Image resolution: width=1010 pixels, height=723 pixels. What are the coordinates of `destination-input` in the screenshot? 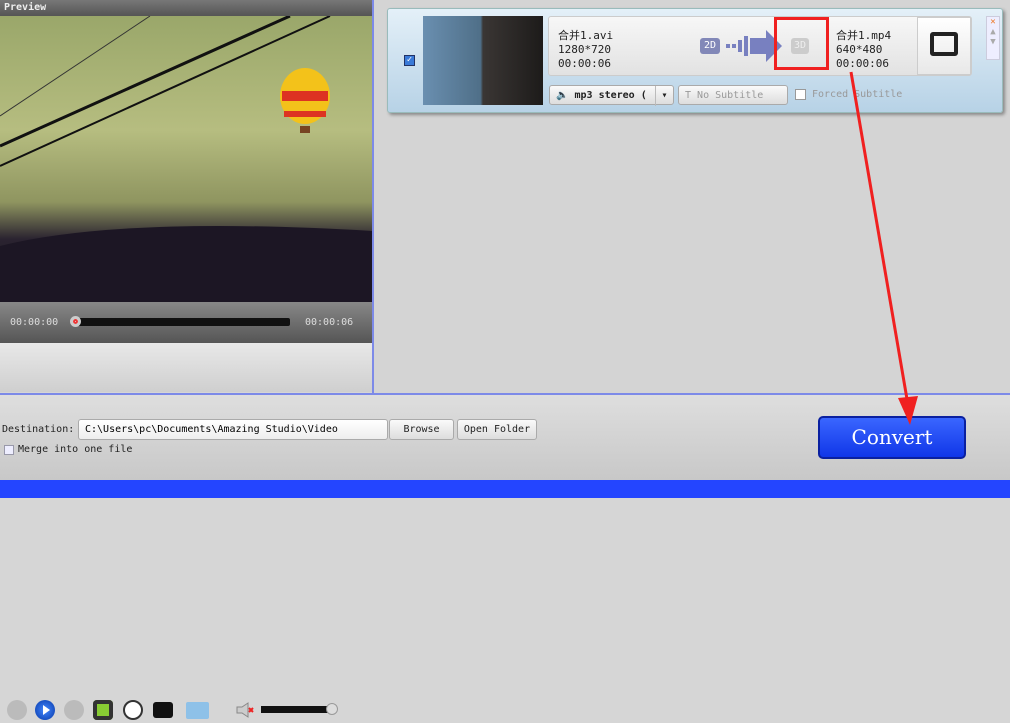 It's located at (233, 429).